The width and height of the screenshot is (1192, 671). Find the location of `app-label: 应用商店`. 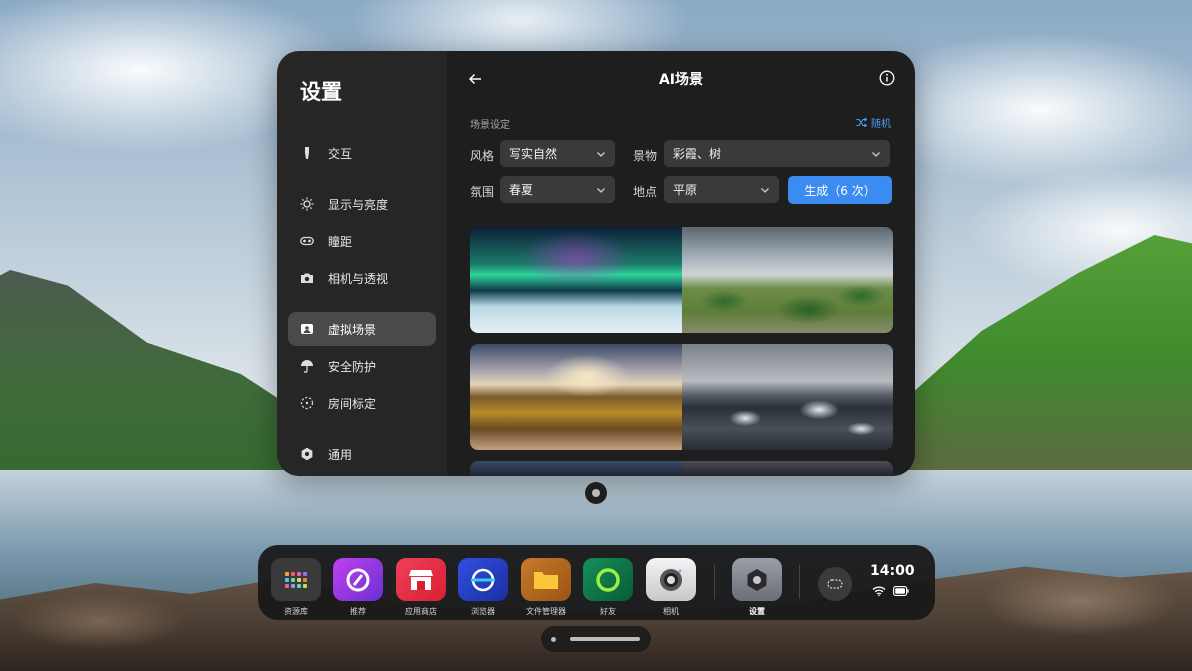

app-label: 应用商店 is located at coordinates (421, 611).